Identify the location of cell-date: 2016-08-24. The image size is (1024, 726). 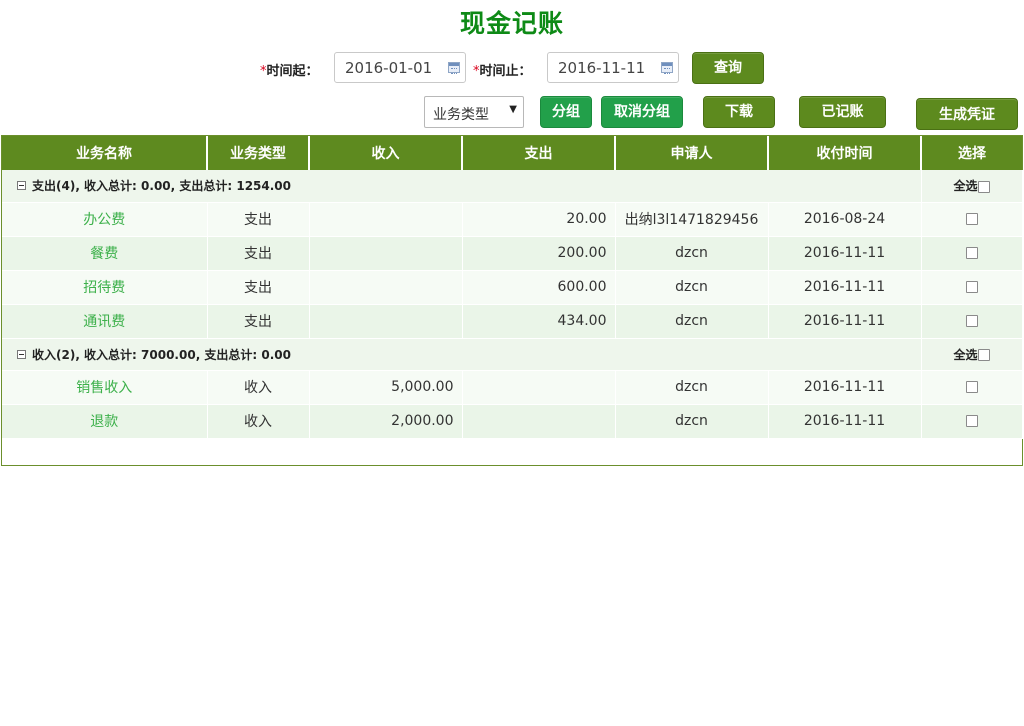
(845, 219).